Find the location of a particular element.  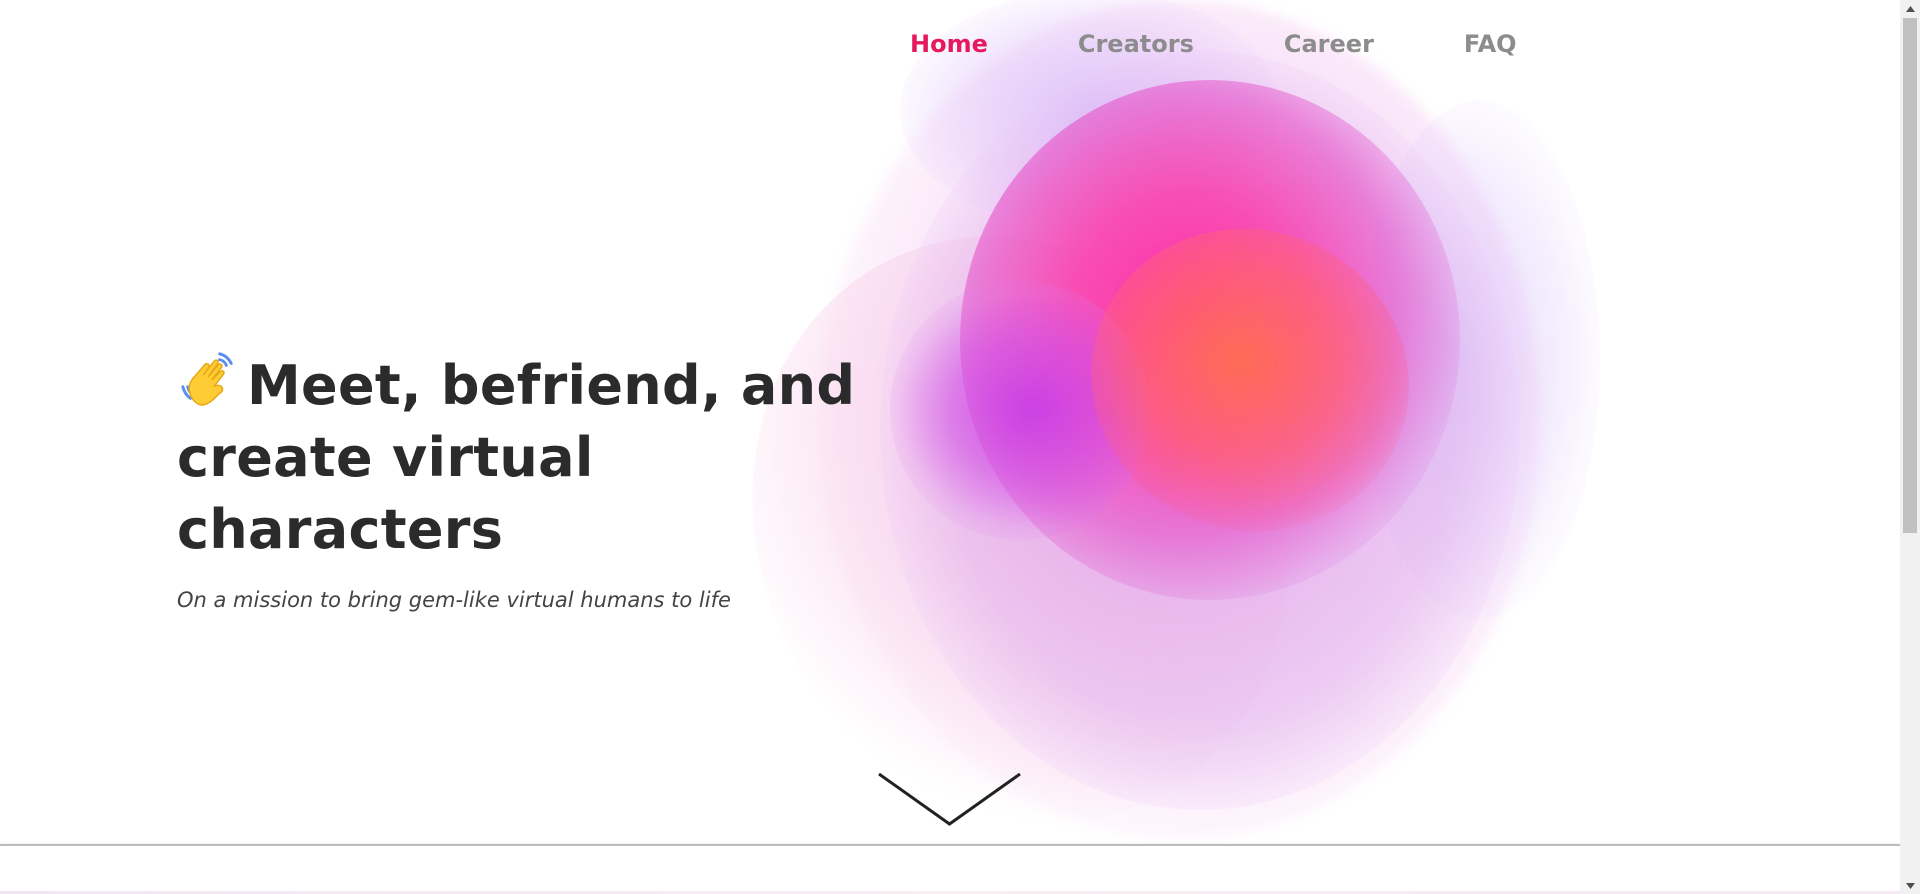

blob-layer-right-lavender is located at coordinates (1480, 360).